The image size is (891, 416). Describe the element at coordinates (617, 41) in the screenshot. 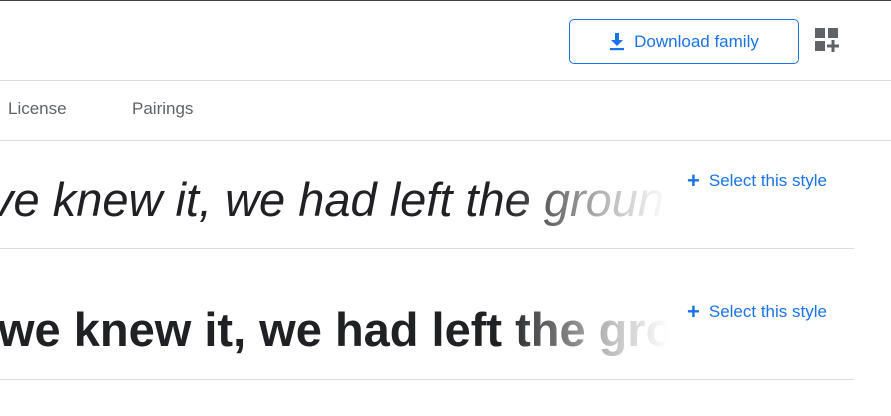

I see `download-icon` at that location.